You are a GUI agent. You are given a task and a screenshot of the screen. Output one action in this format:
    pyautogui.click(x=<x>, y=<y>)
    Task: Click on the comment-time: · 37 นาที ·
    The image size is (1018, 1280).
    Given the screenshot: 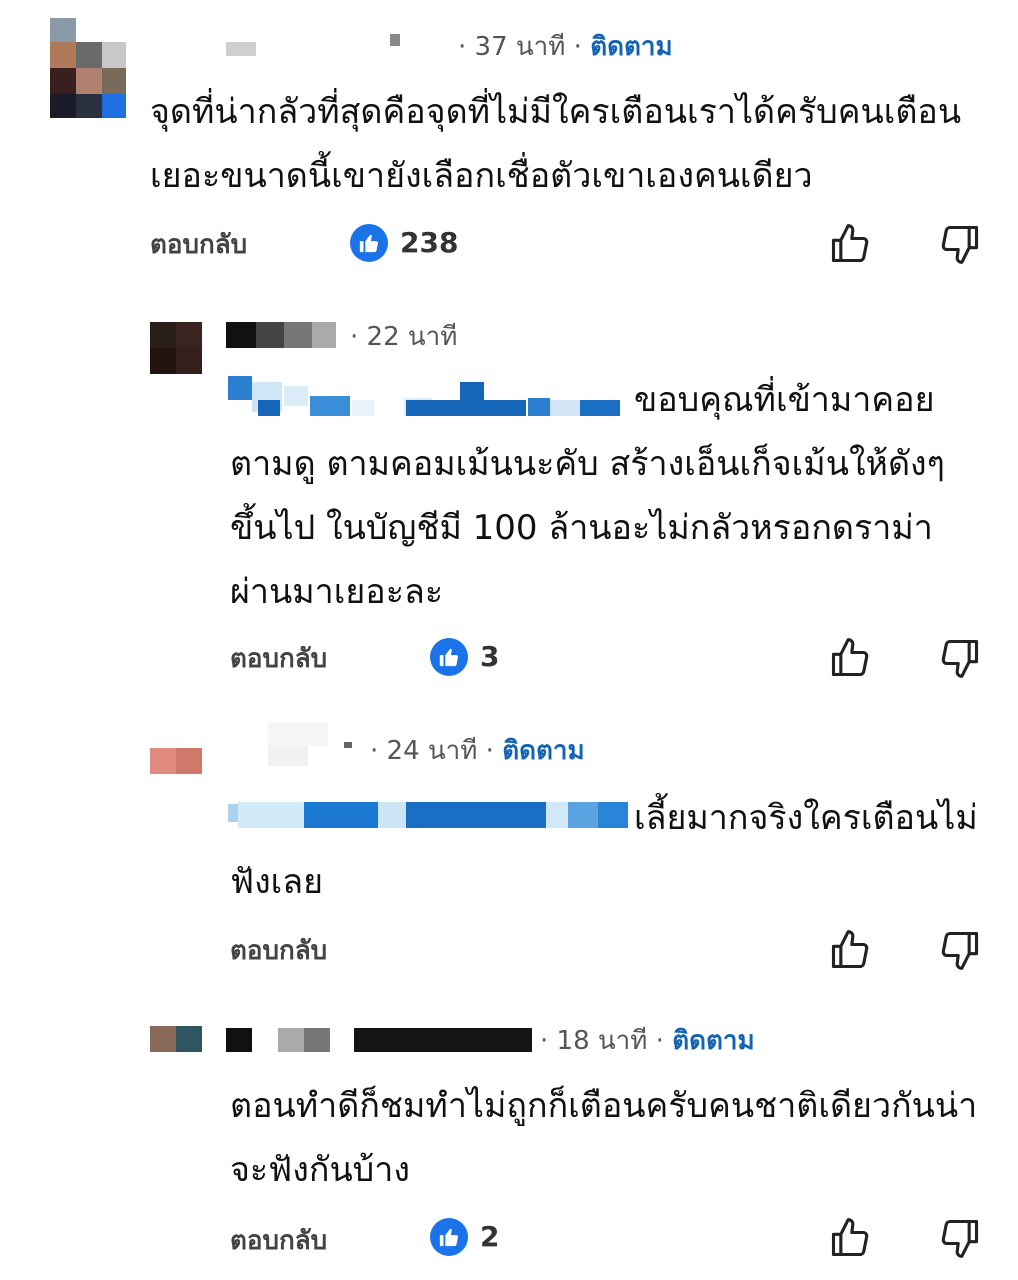 What is the action you would take?
    pyautogui.click(x=520, y=47)
    